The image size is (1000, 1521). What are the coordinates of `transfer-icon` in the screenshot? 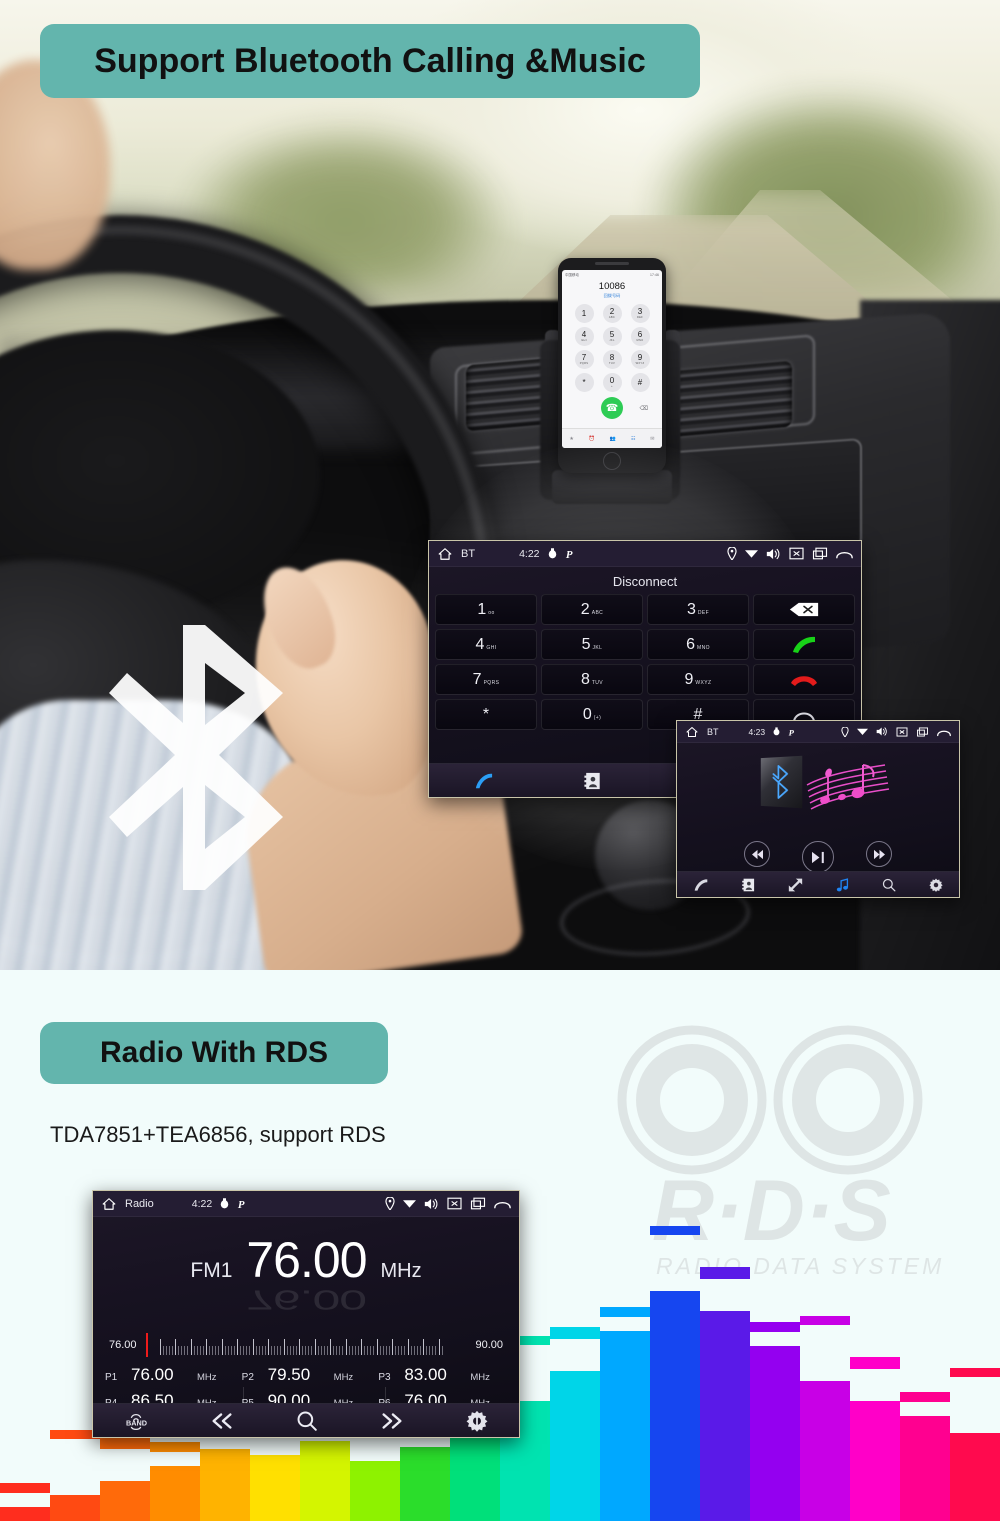 It's located at (795, 885).